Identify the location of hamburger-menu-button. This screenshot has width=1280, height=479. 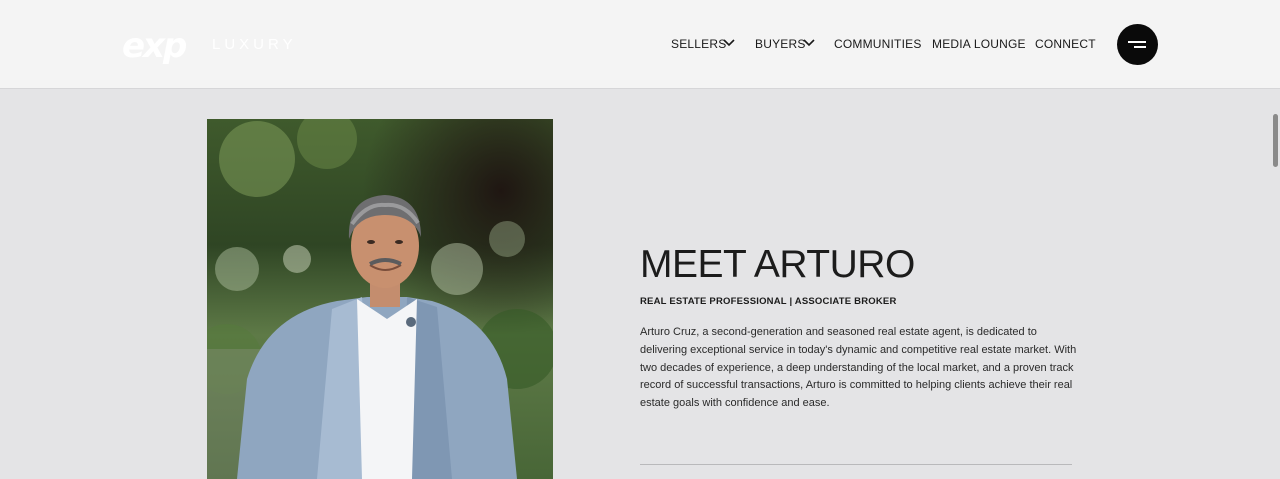
(1137, 44).